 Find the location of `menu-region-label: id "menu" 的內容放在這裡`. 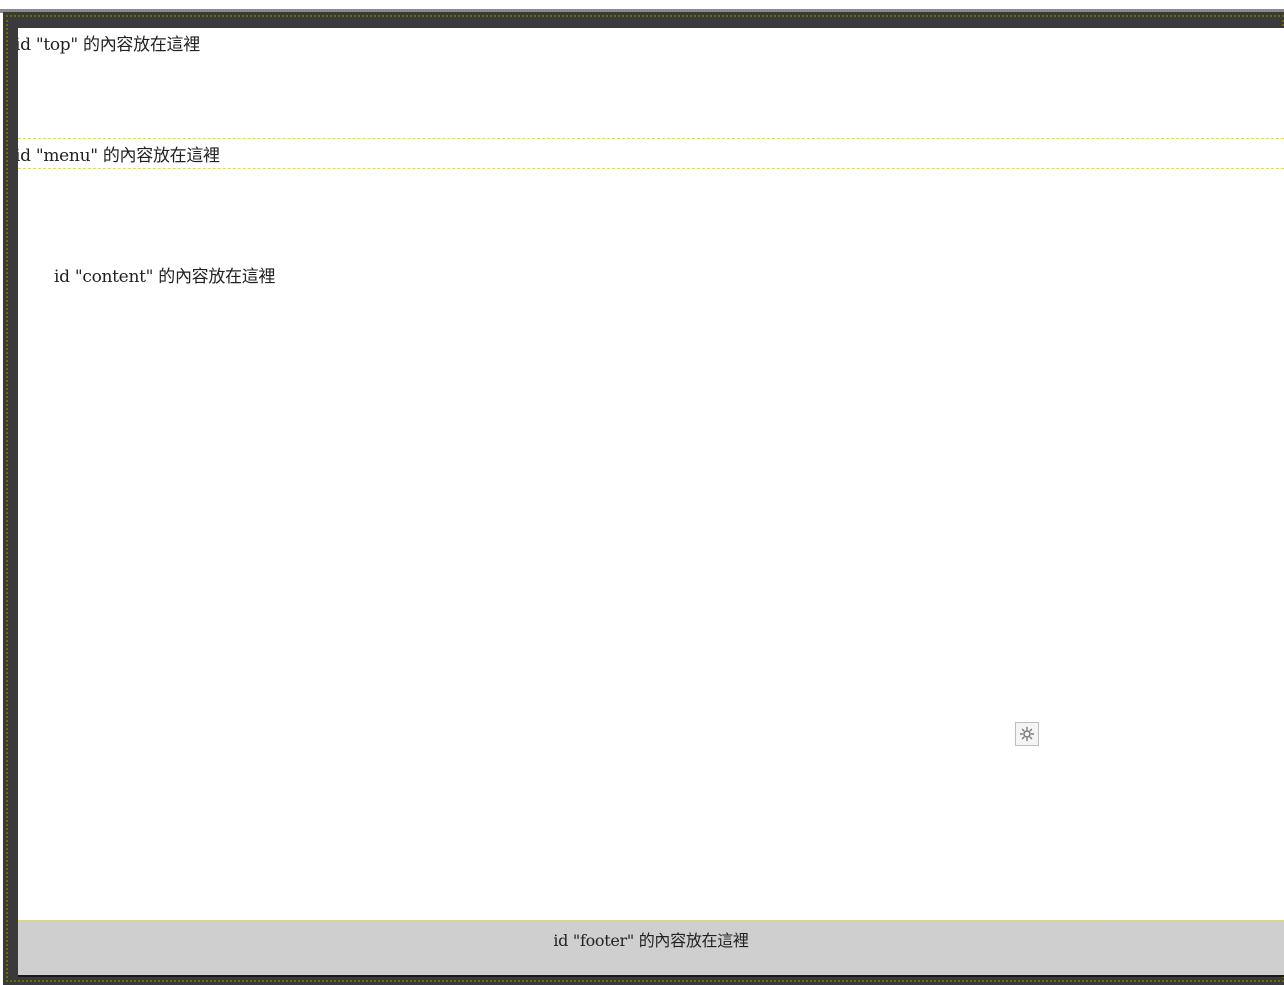

menu-region-label: id "menu" 的內容放在這裡 is located at coordinates (119, 156).